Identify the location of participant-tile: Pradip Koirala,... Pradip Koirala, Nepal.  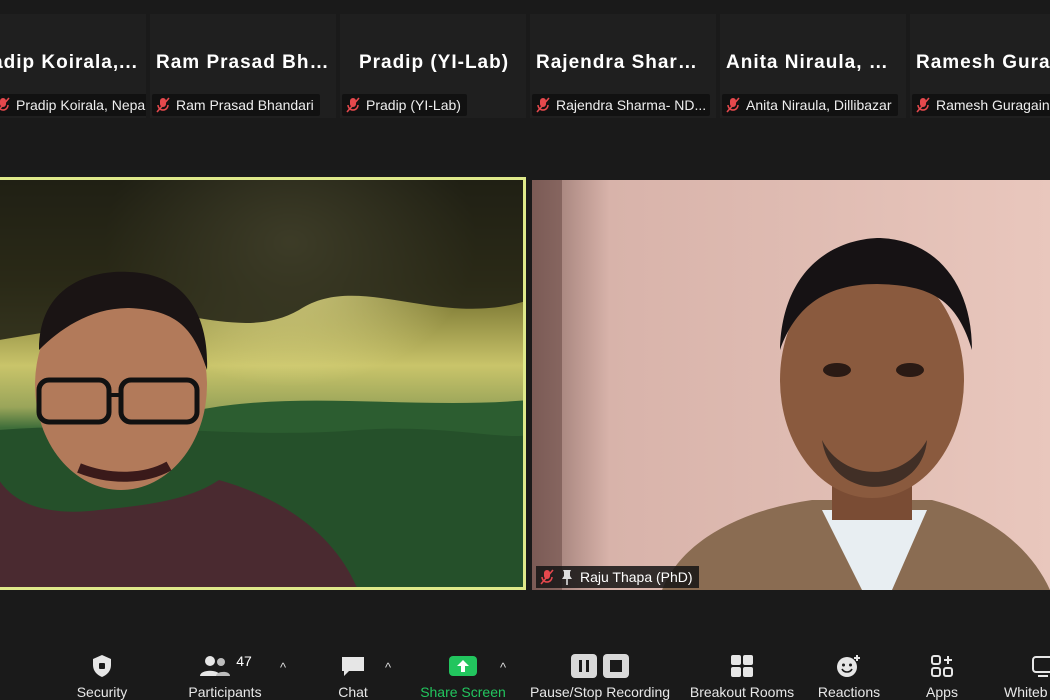
(73, 66).